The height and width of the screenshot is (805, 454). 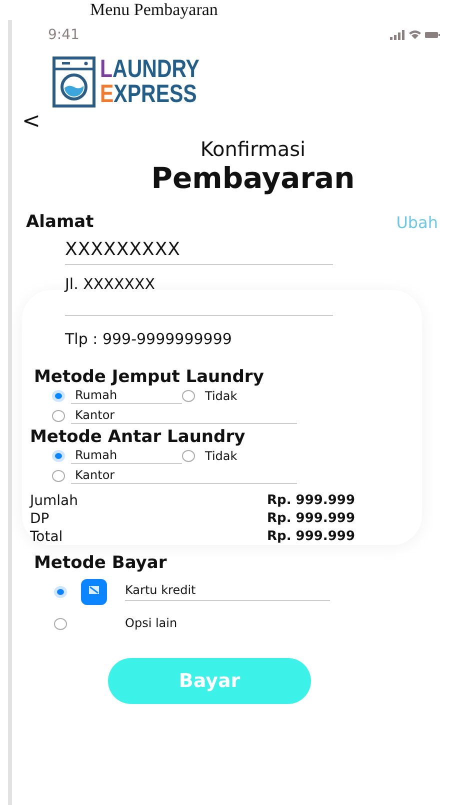 What do you see at coordinates (31, 122) in the screenshot?
I see `back-button: <` at bounding box center [31, 122].